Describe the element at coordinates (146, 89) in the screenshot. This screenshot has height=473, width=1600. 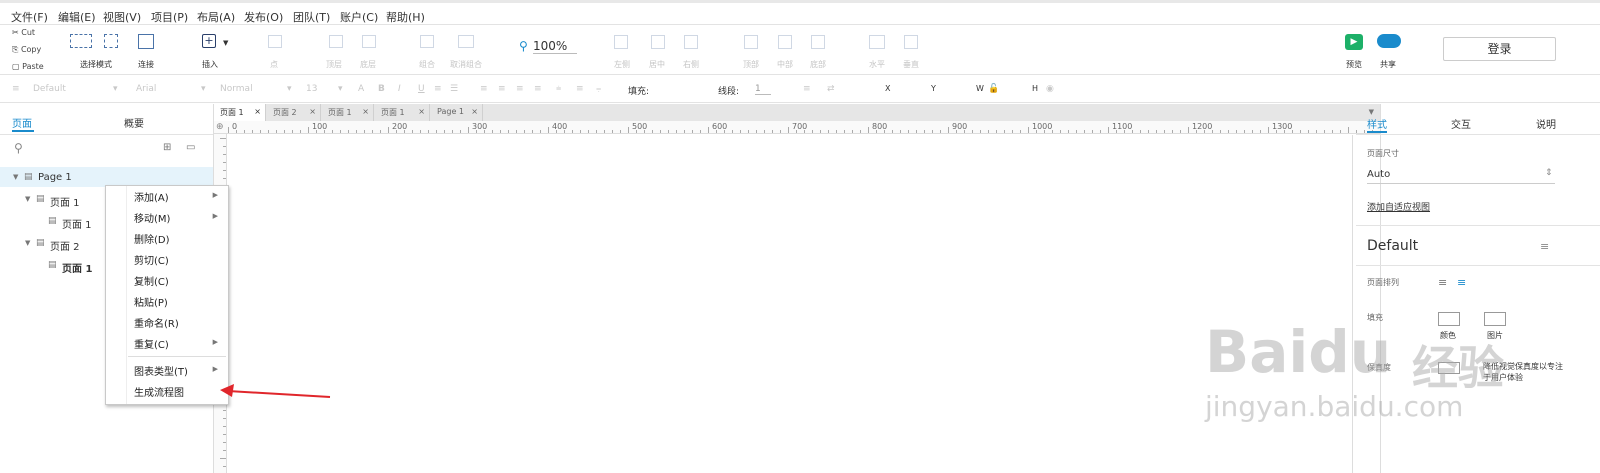
I see `font-select: Arial` at that location.